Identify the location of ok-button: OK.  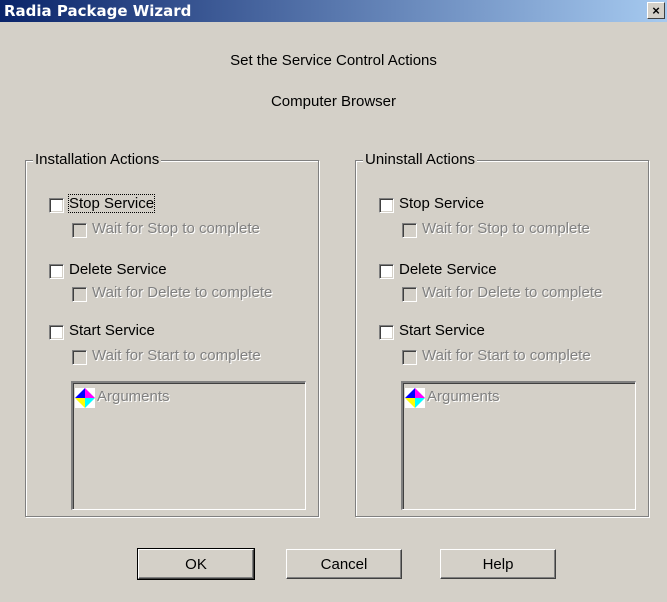
(196, 564).